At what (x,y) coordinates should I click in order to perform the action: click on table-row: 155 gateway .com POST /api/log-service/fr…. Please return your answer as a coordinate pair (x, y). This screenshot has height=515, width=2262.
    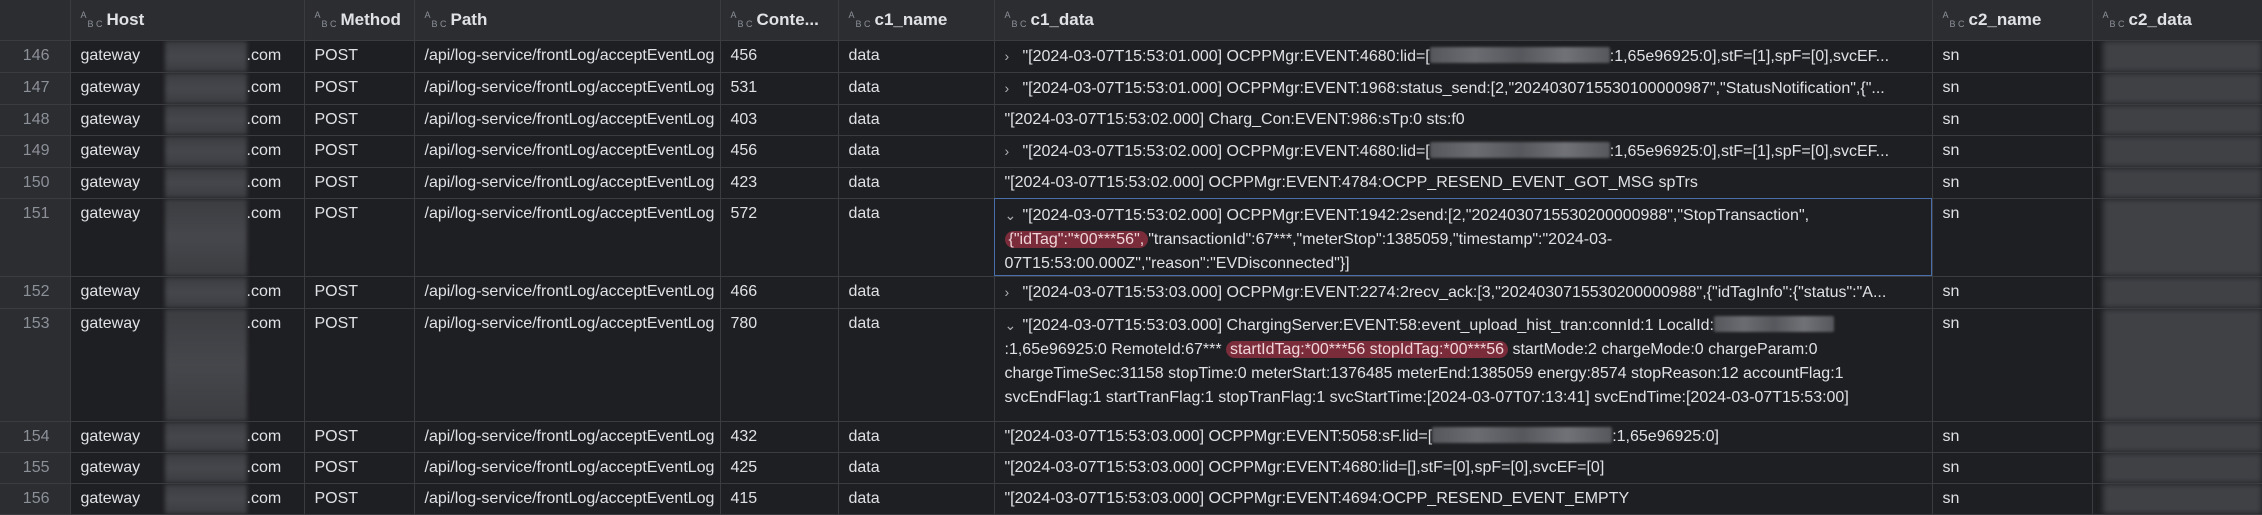
    Looking at the image, I should click on (1131, 468).